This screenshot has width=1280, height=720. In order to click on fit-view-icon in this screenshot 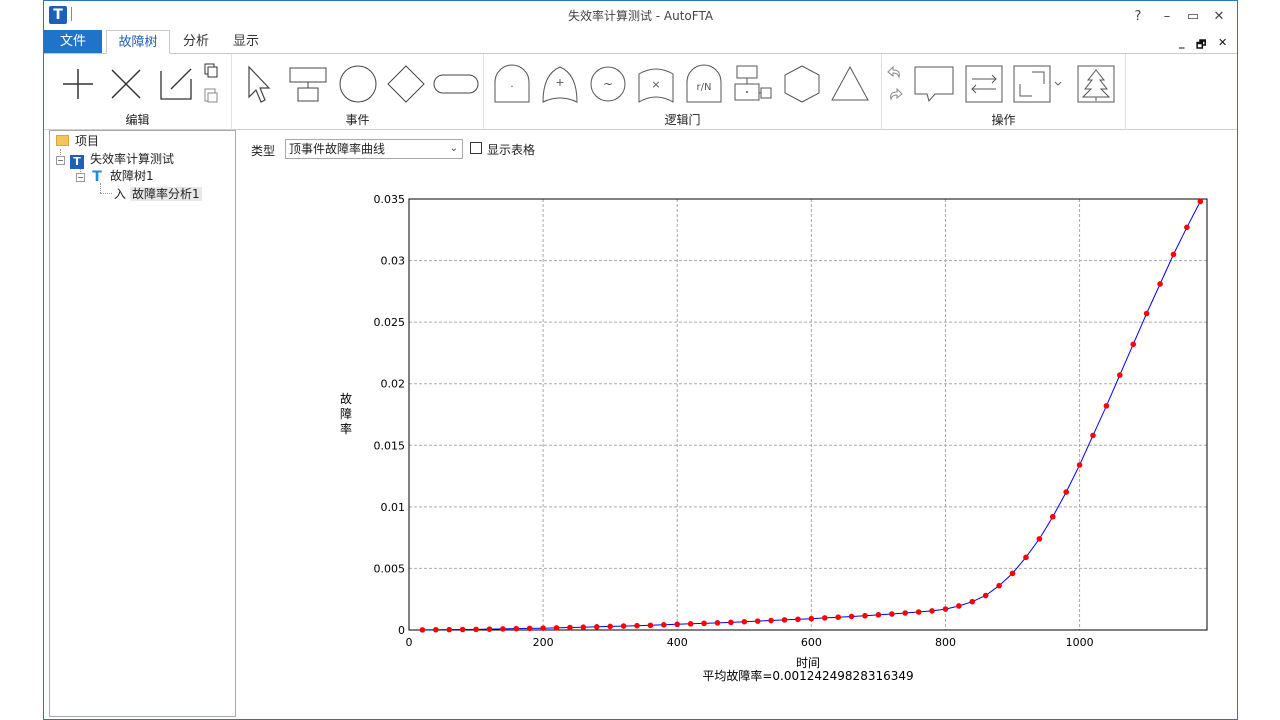, I will do `click(1032, 84)`.